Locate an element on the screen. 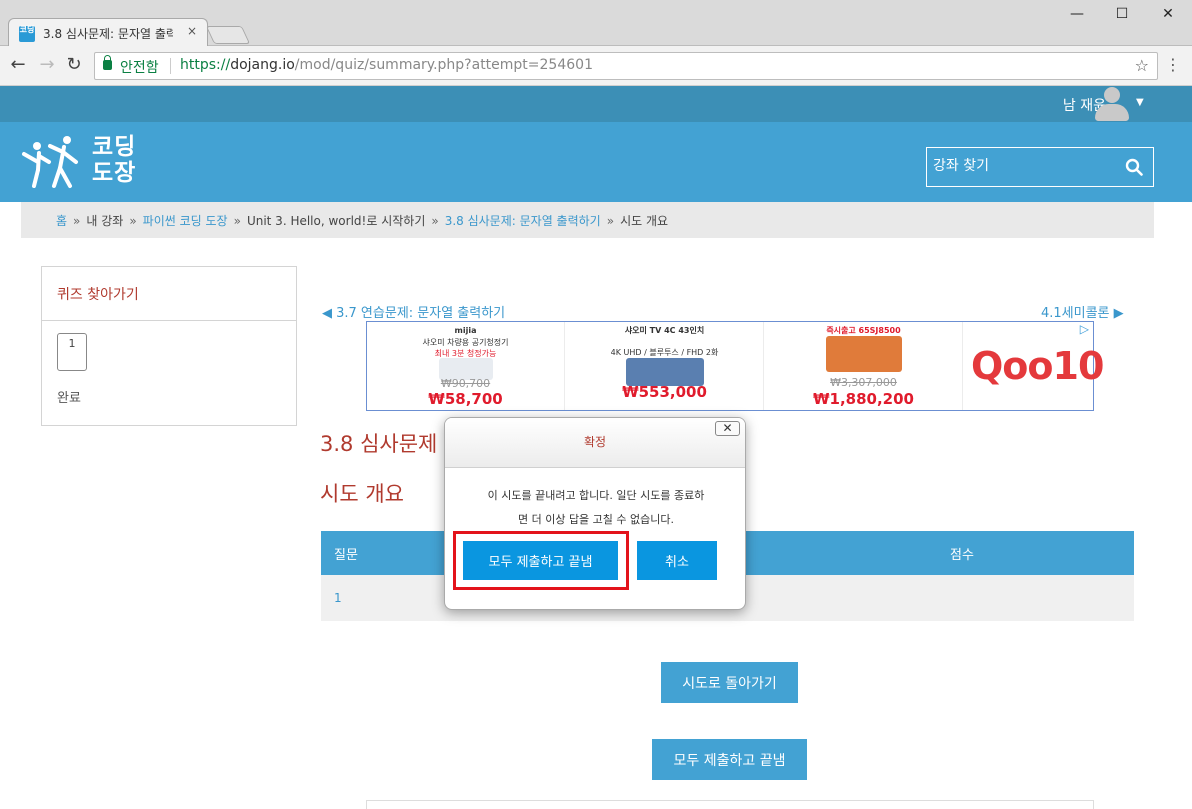 The width and height of the screenshot is (1192, 809). confirm-dialog-header: 확정 is located at coordinates (595, 443).